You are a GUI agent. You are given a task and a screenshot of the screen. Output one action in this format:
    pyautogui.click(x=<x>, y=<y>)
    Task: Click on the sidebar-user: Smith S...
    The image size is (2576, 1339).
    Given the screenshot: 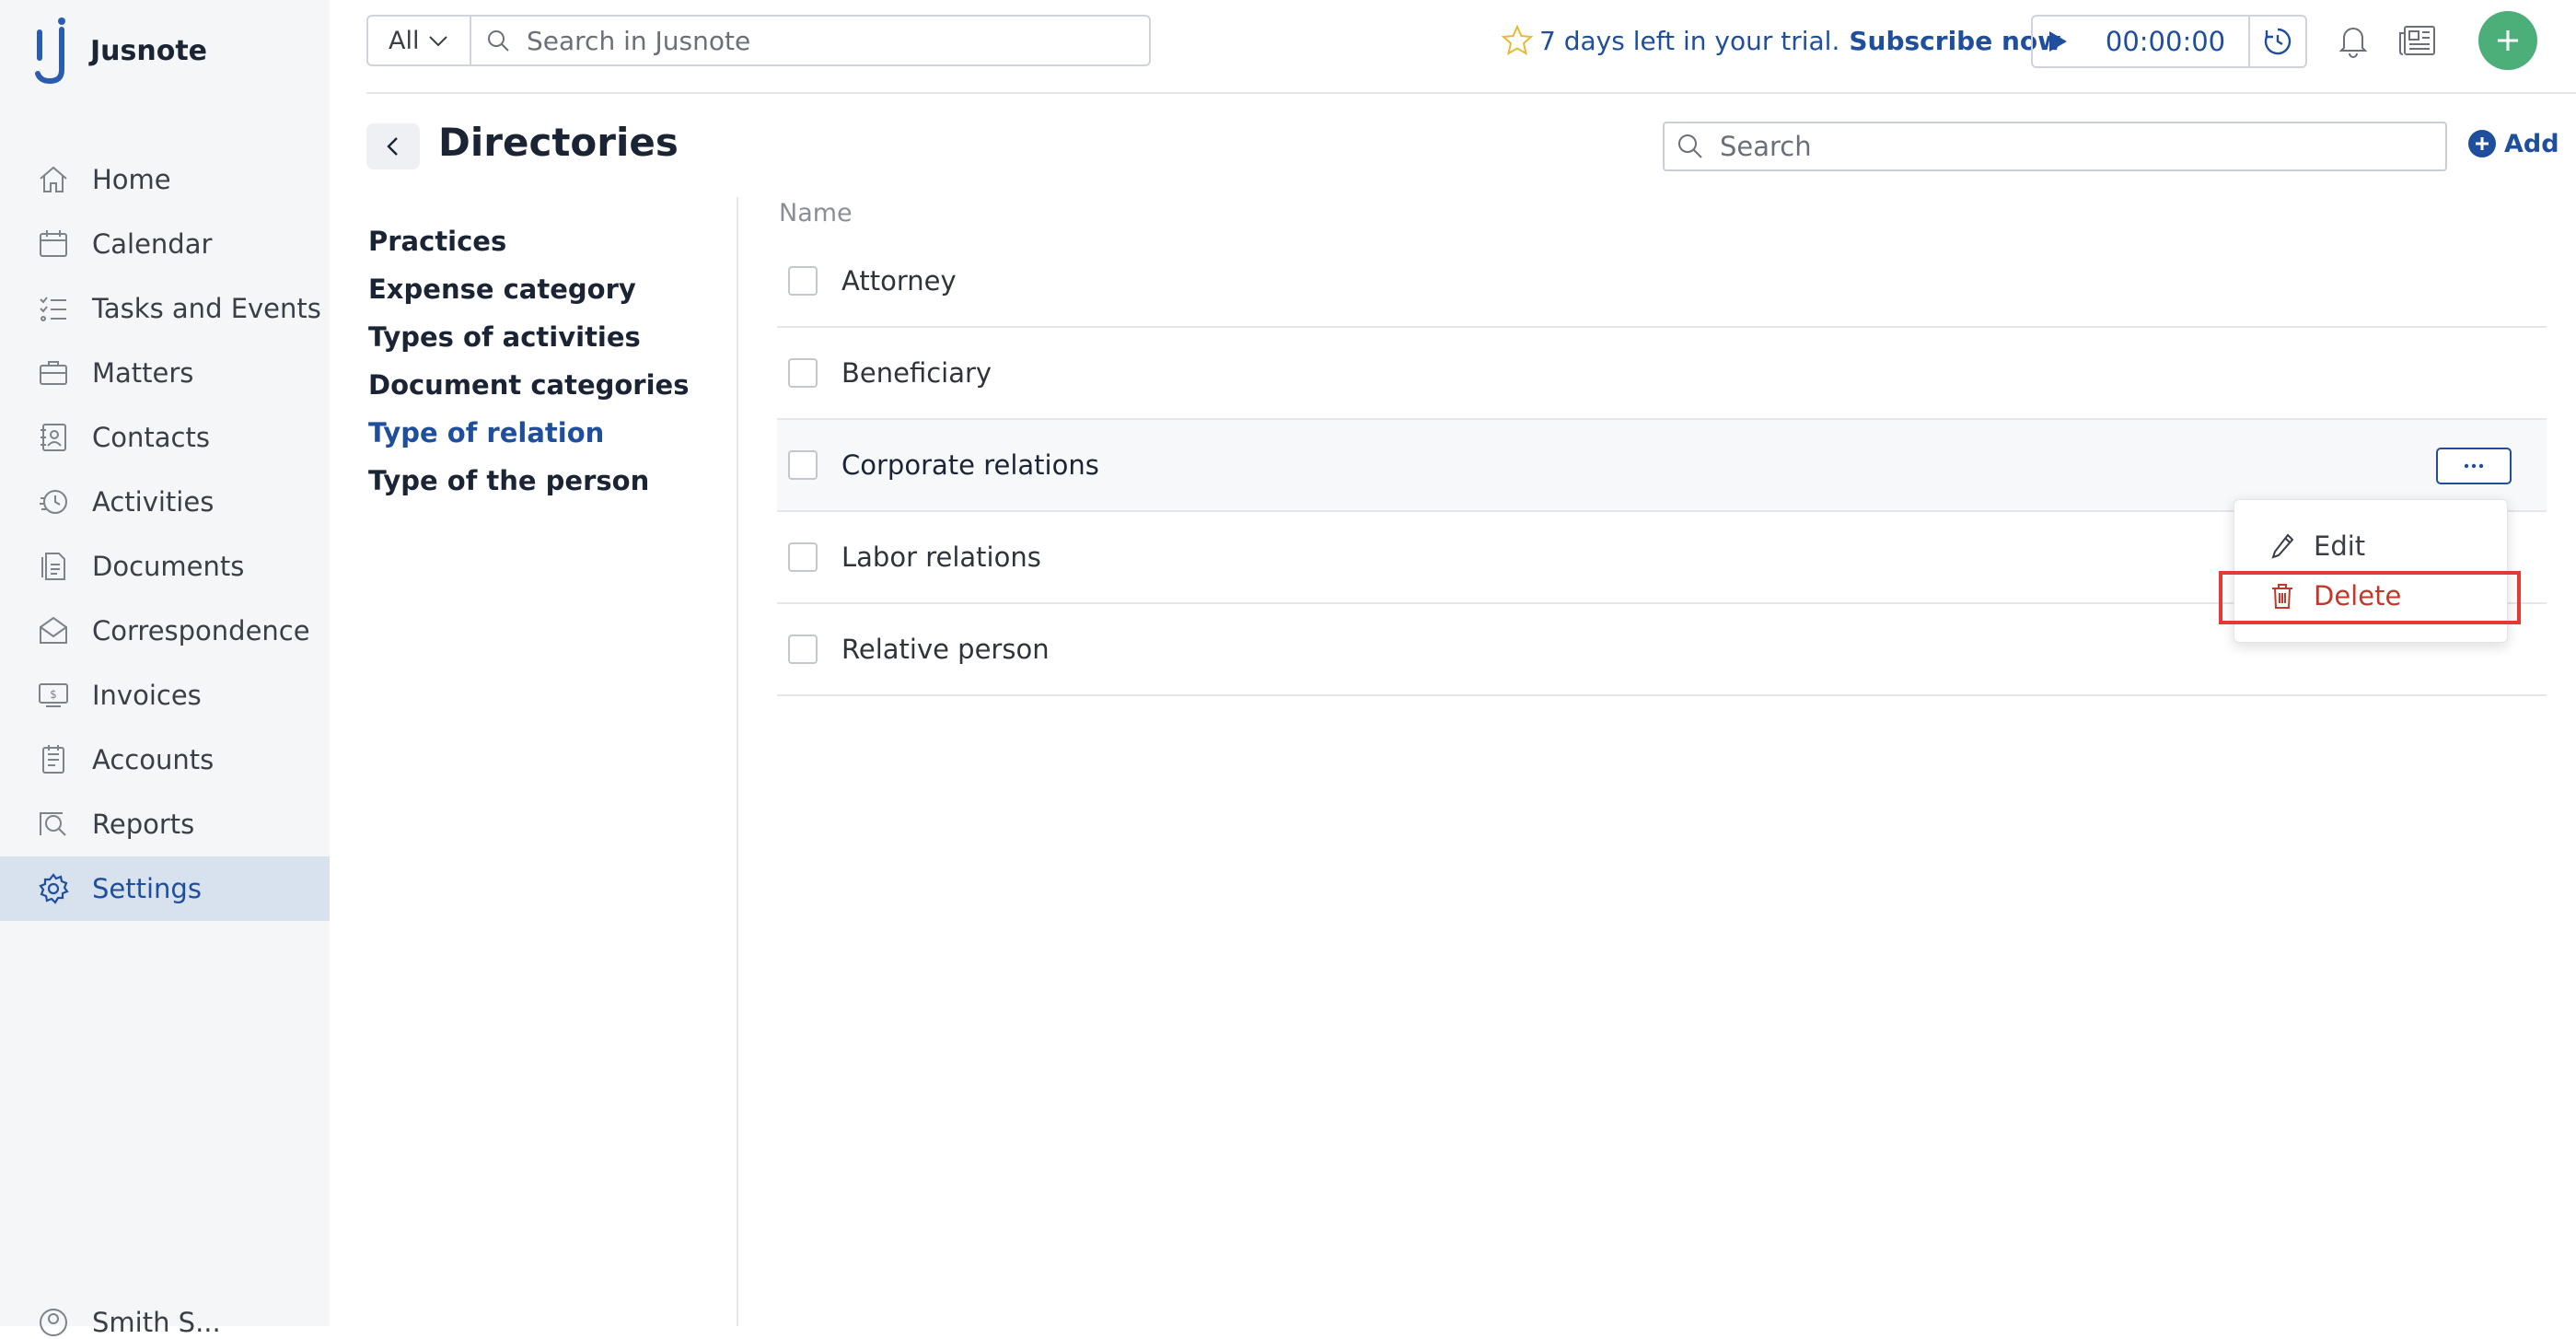 What is the action you would take?
    pyautogui.click(x=129, y=1322)
    